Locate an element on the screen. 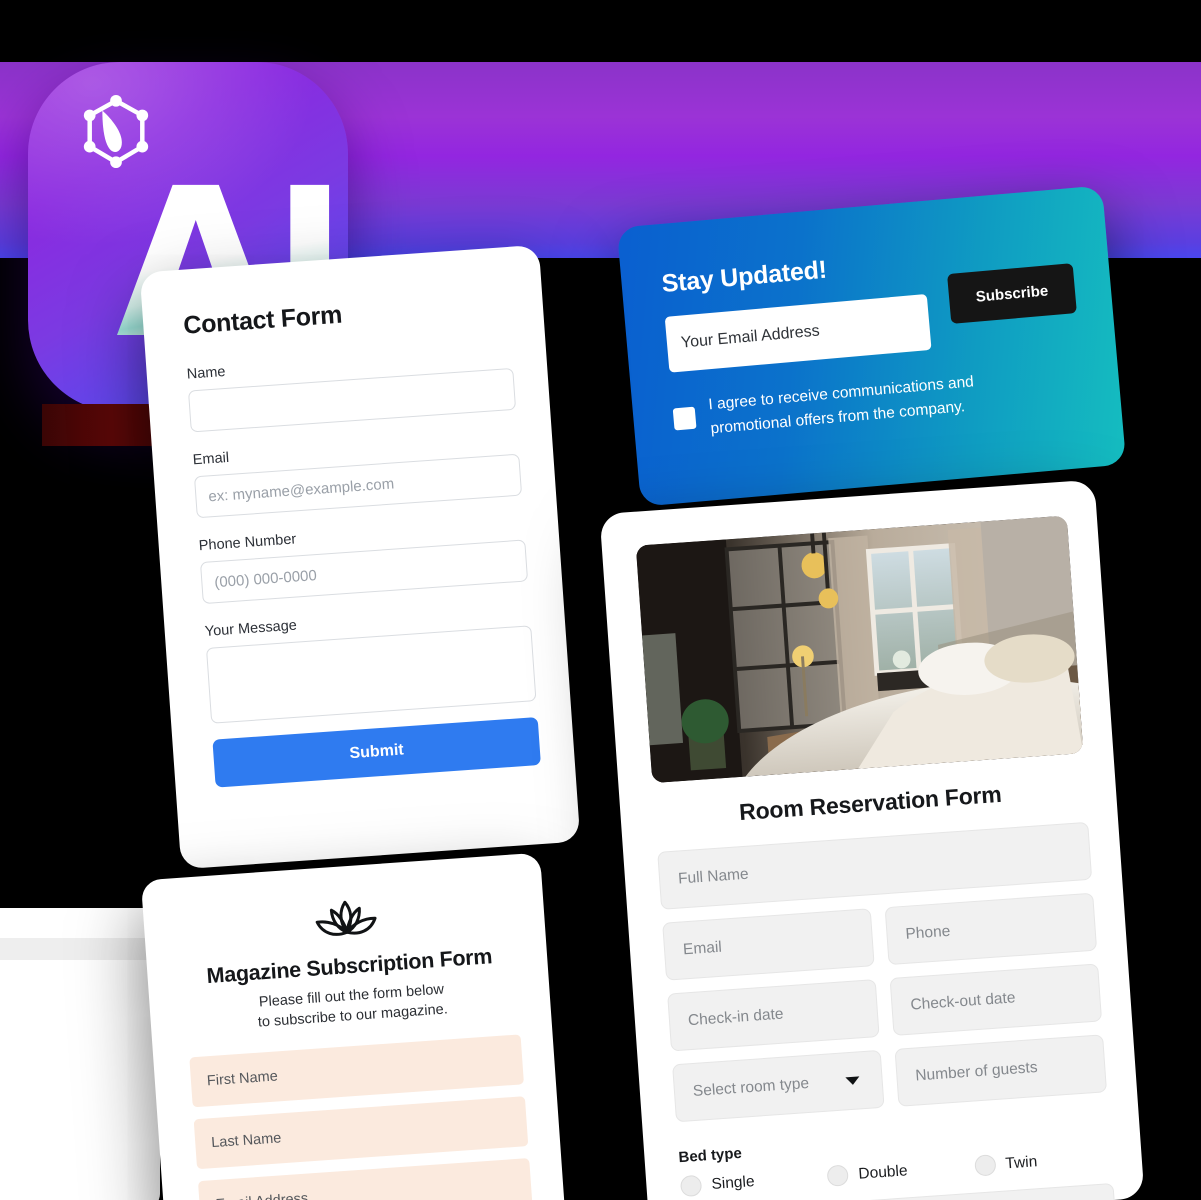 The width and height of the screenshot is (1201, 1200). bed-option-single-label: Single is located at coordinates (733, 1182).